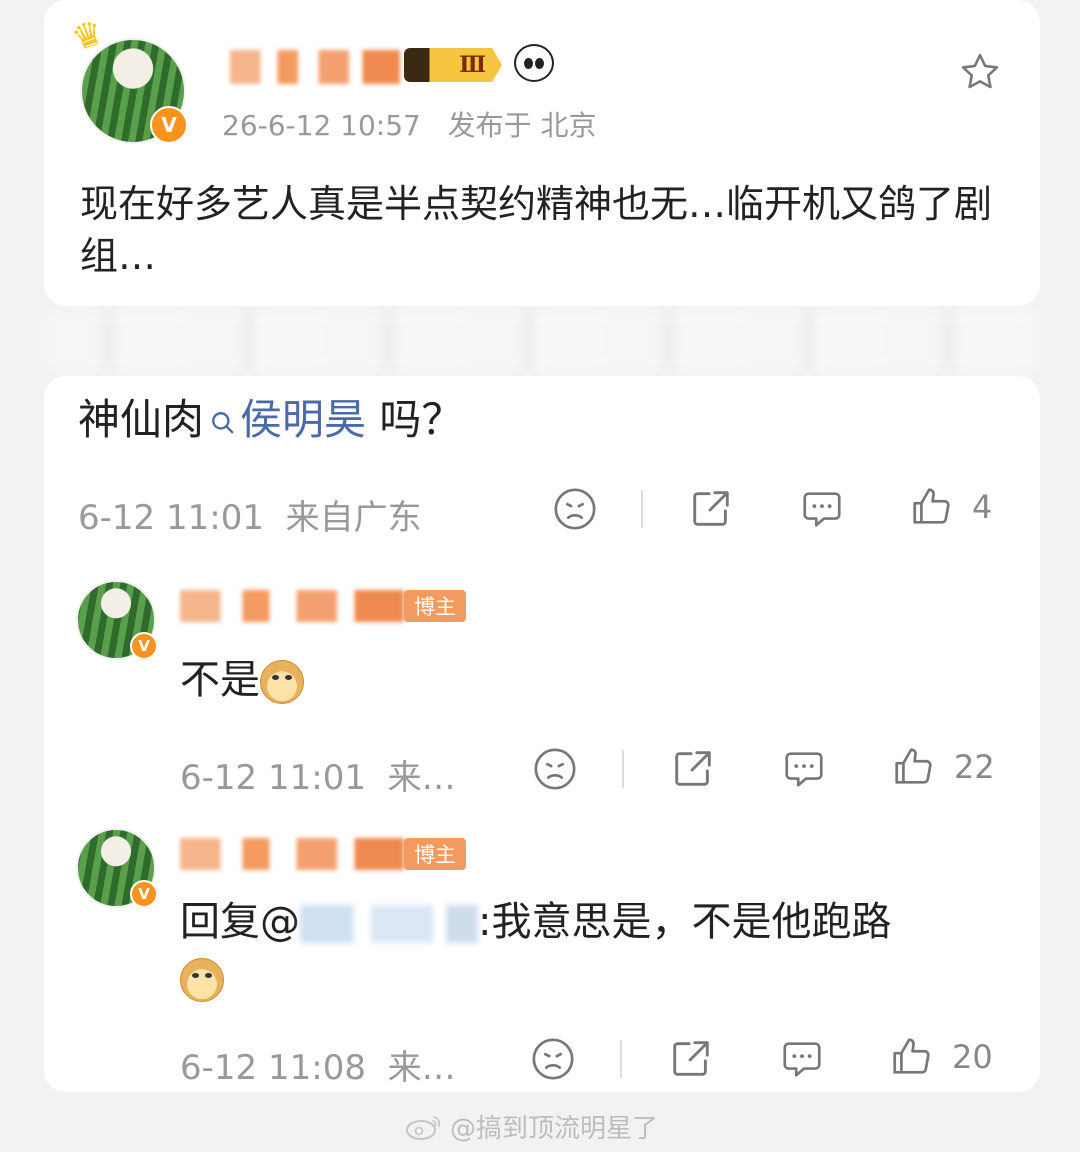 This screenshot has height=1152, width=1080. I want to click on like-button: 4, so click(950, 507).